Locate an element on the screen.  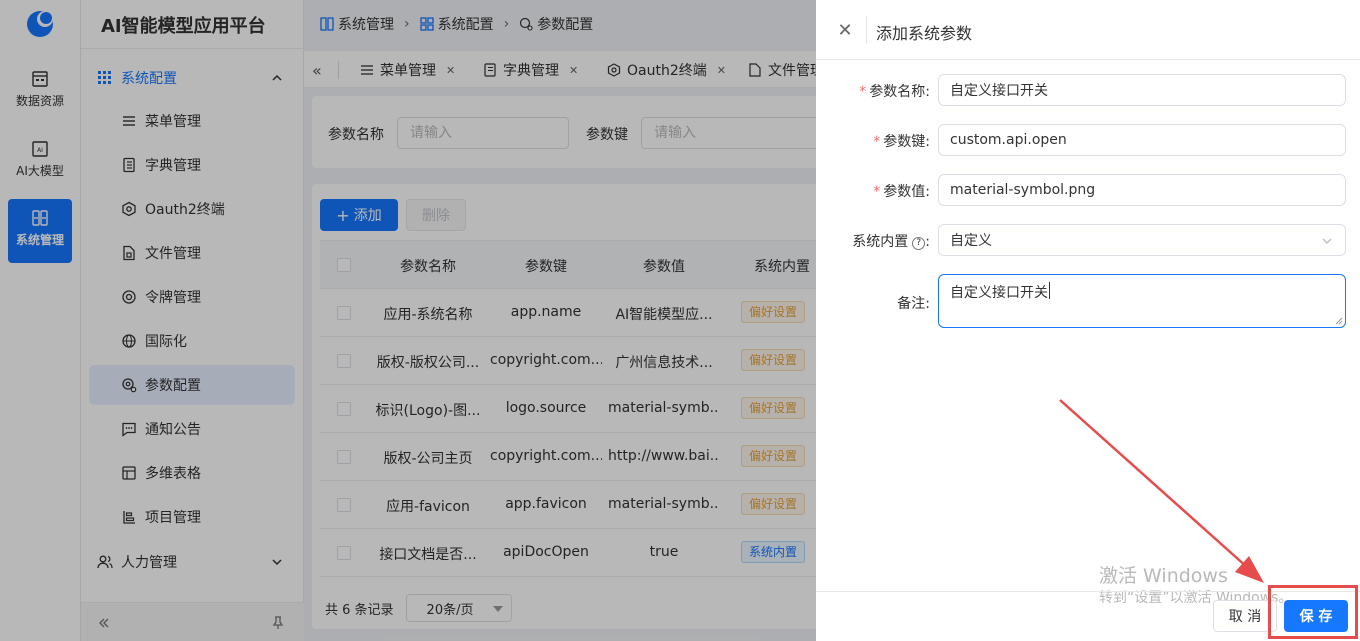
param-key-label: * 参数键: is located at coordinates (873, 141).